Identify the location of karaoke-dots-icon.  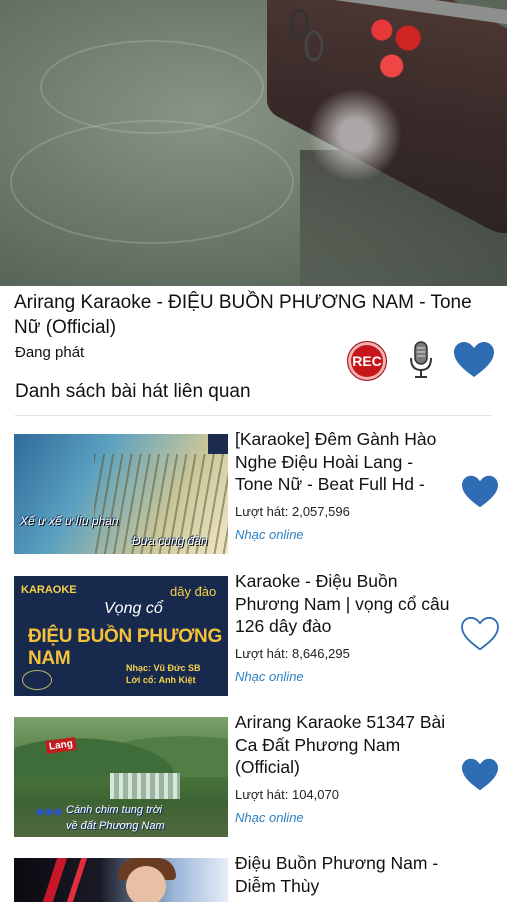
(49, 812).